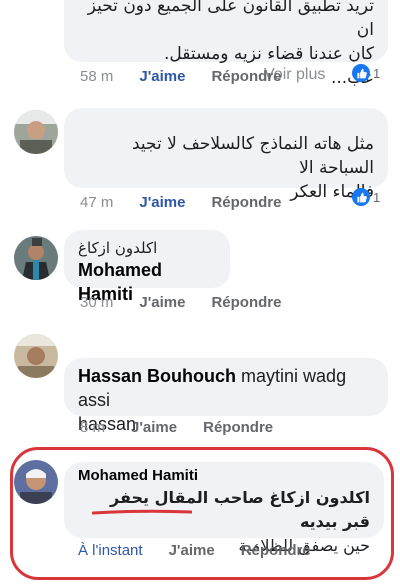  I want to click on timestamp: À l'instant, so click(110, 550).